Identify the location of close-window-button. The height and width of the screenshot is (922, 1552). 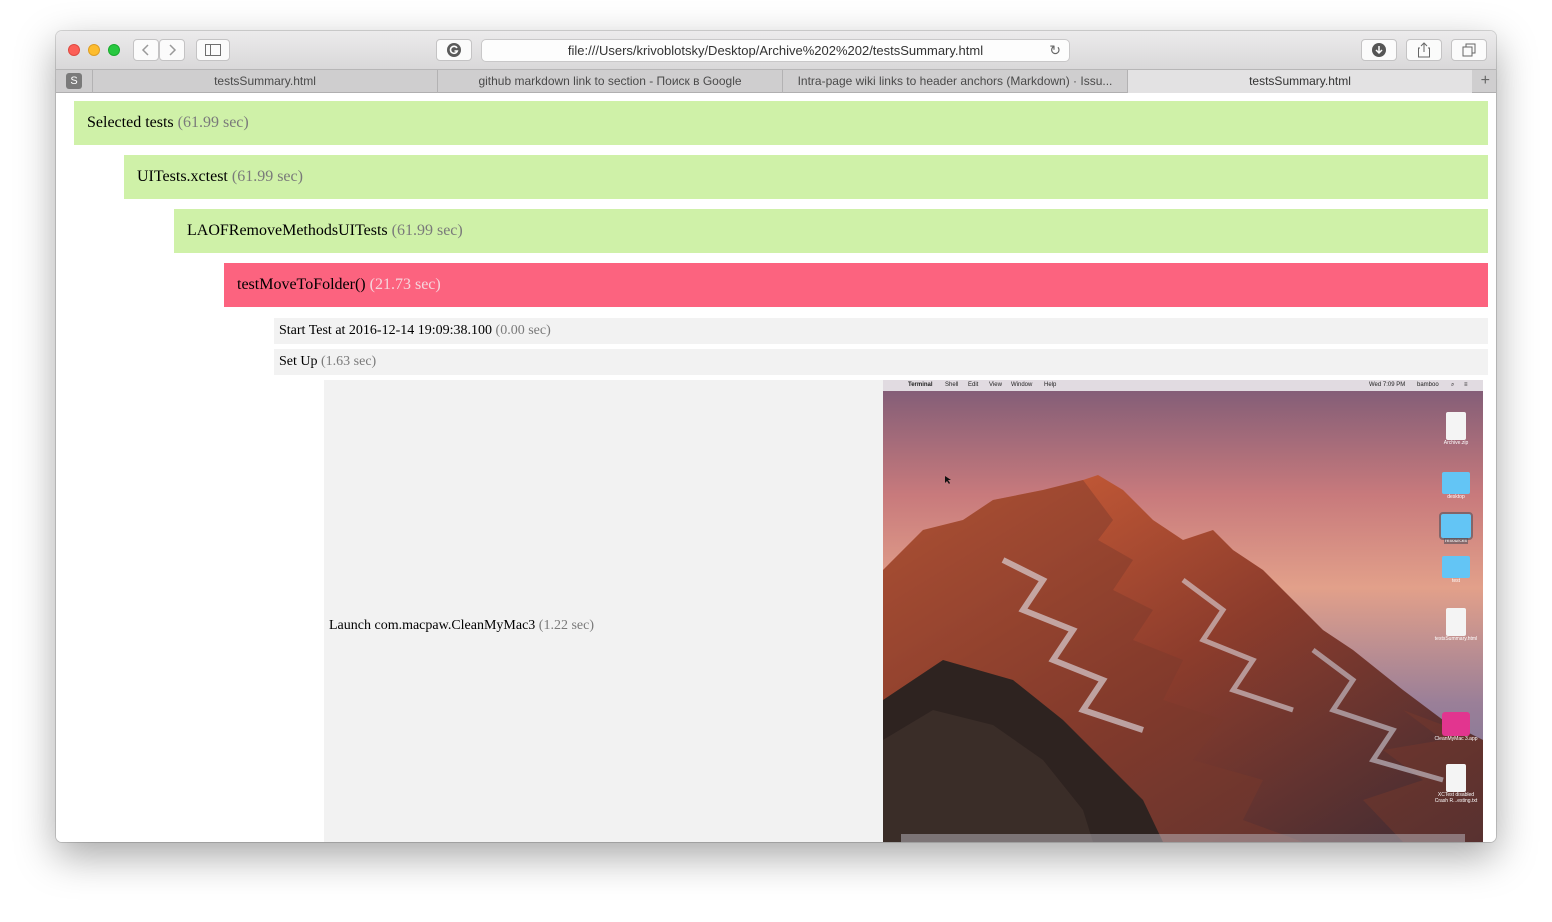
(74, 50).